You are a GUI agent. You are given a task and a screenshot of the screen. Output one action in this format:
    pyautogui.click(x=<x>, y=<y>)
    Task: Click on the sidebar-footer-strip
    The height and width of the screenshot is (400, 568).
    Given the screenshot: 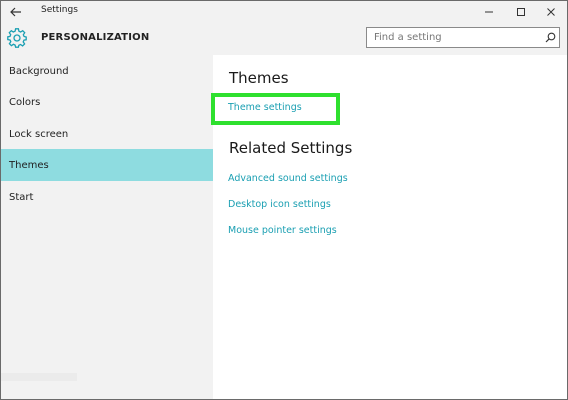 What is the action you would take?
    pyautogui.click(x=39, y=377)
    